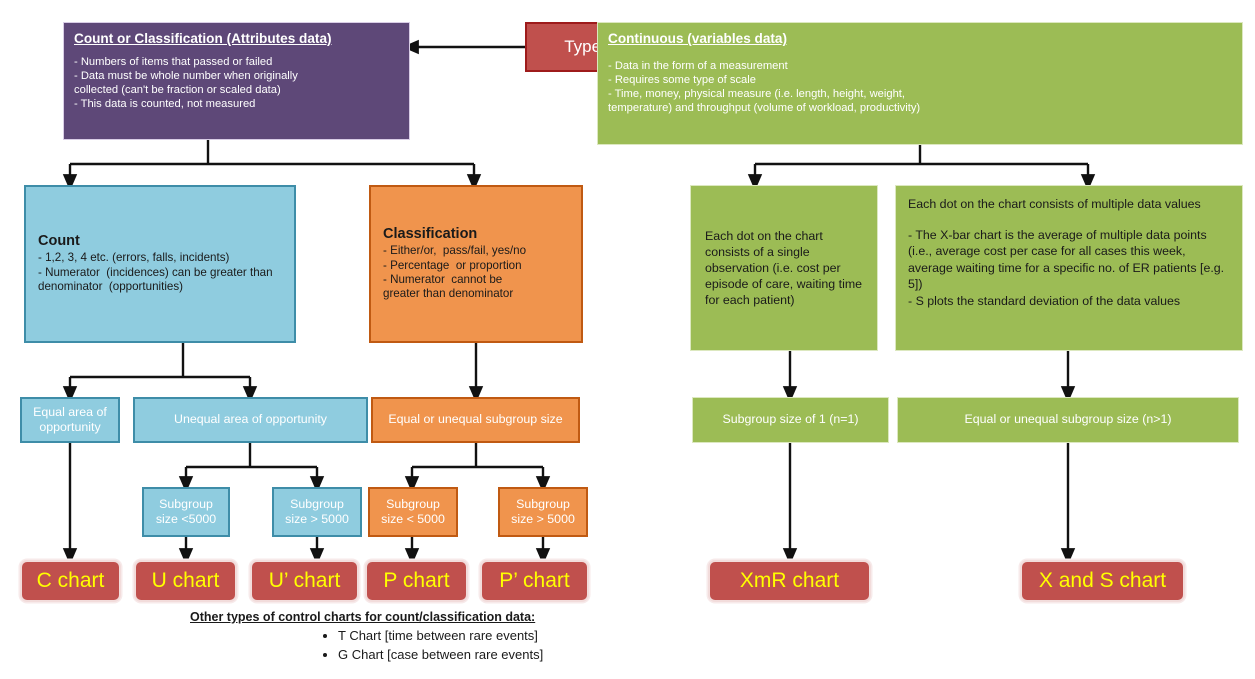 The width and height of the screenshot is (1255, 679). I want to click on node-u-prime-chart: U’ chart, so click(304, 581).